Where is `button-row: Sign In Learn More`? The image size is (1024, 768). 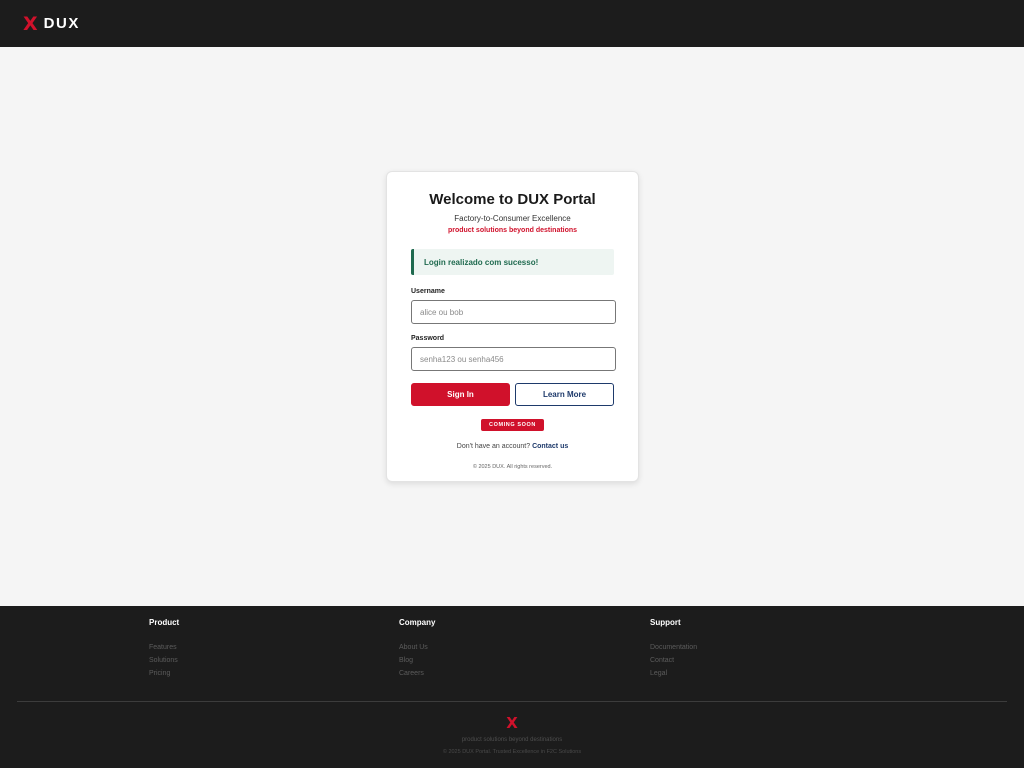 button-row: Sign In Learn More is located at coordinates (512, 394).